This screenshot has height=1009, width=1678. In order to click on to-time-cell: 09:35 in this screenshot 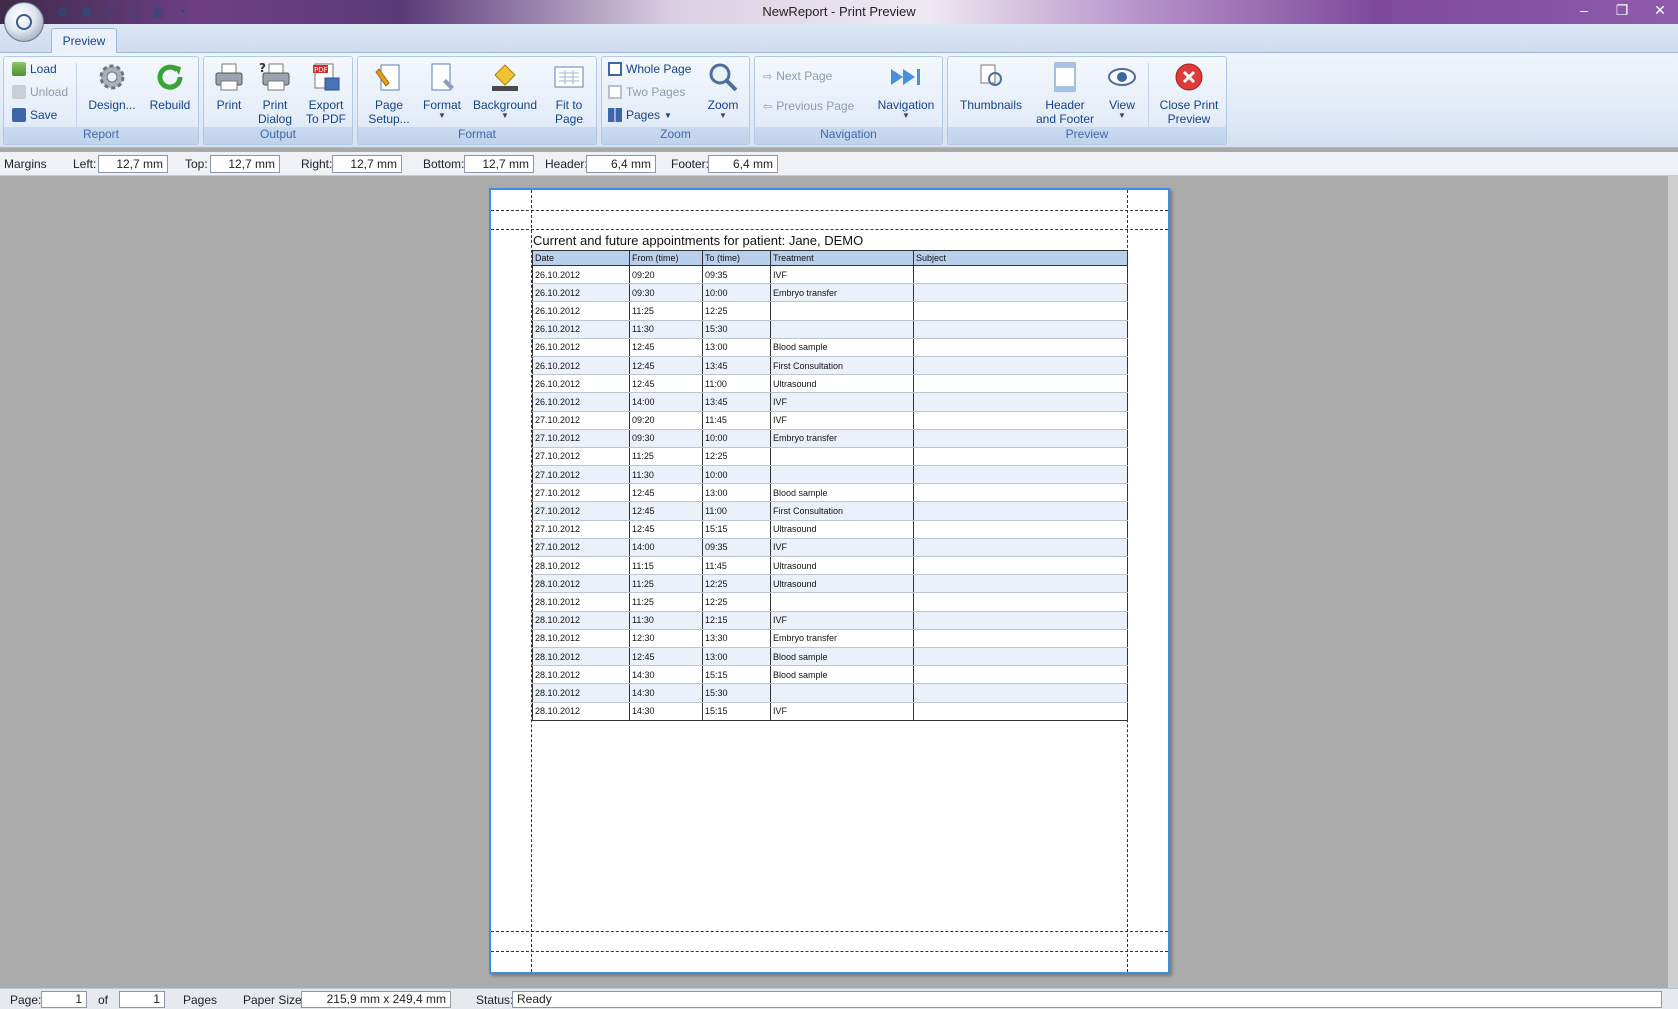, I will do `click(736, 548)`.